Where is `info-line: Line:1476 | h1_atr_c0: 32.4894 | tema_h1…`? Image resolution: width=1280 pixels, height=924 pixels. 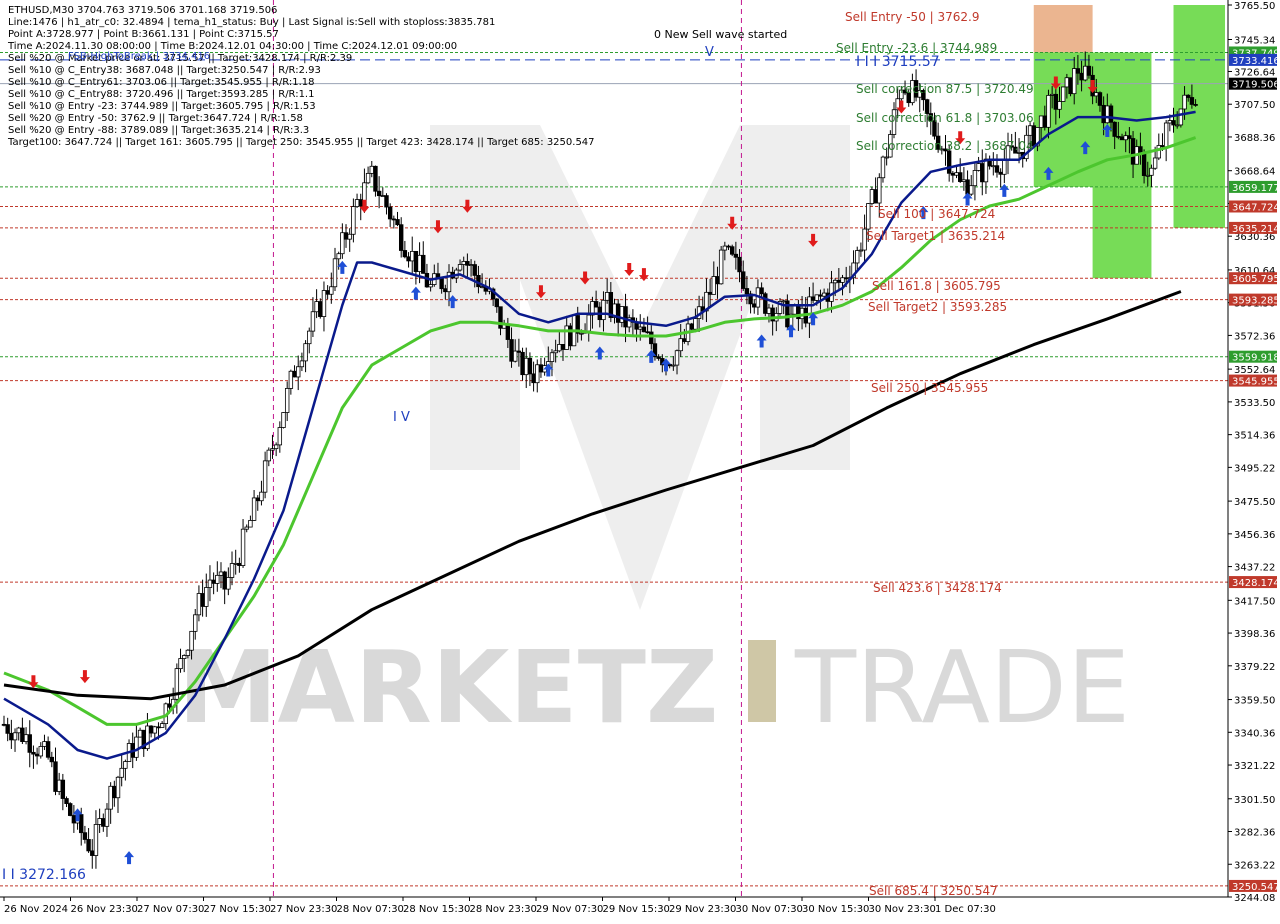
info-line: Line:1476 | h1_atr_c0: 32.4894 | tema_h1… is located at coordinates (251, 22).